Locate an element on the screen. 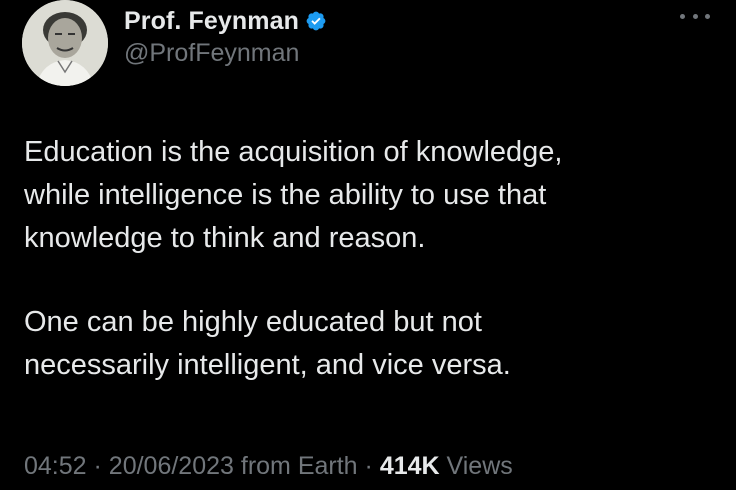  avatar-image is located at coordinates (65, 43).